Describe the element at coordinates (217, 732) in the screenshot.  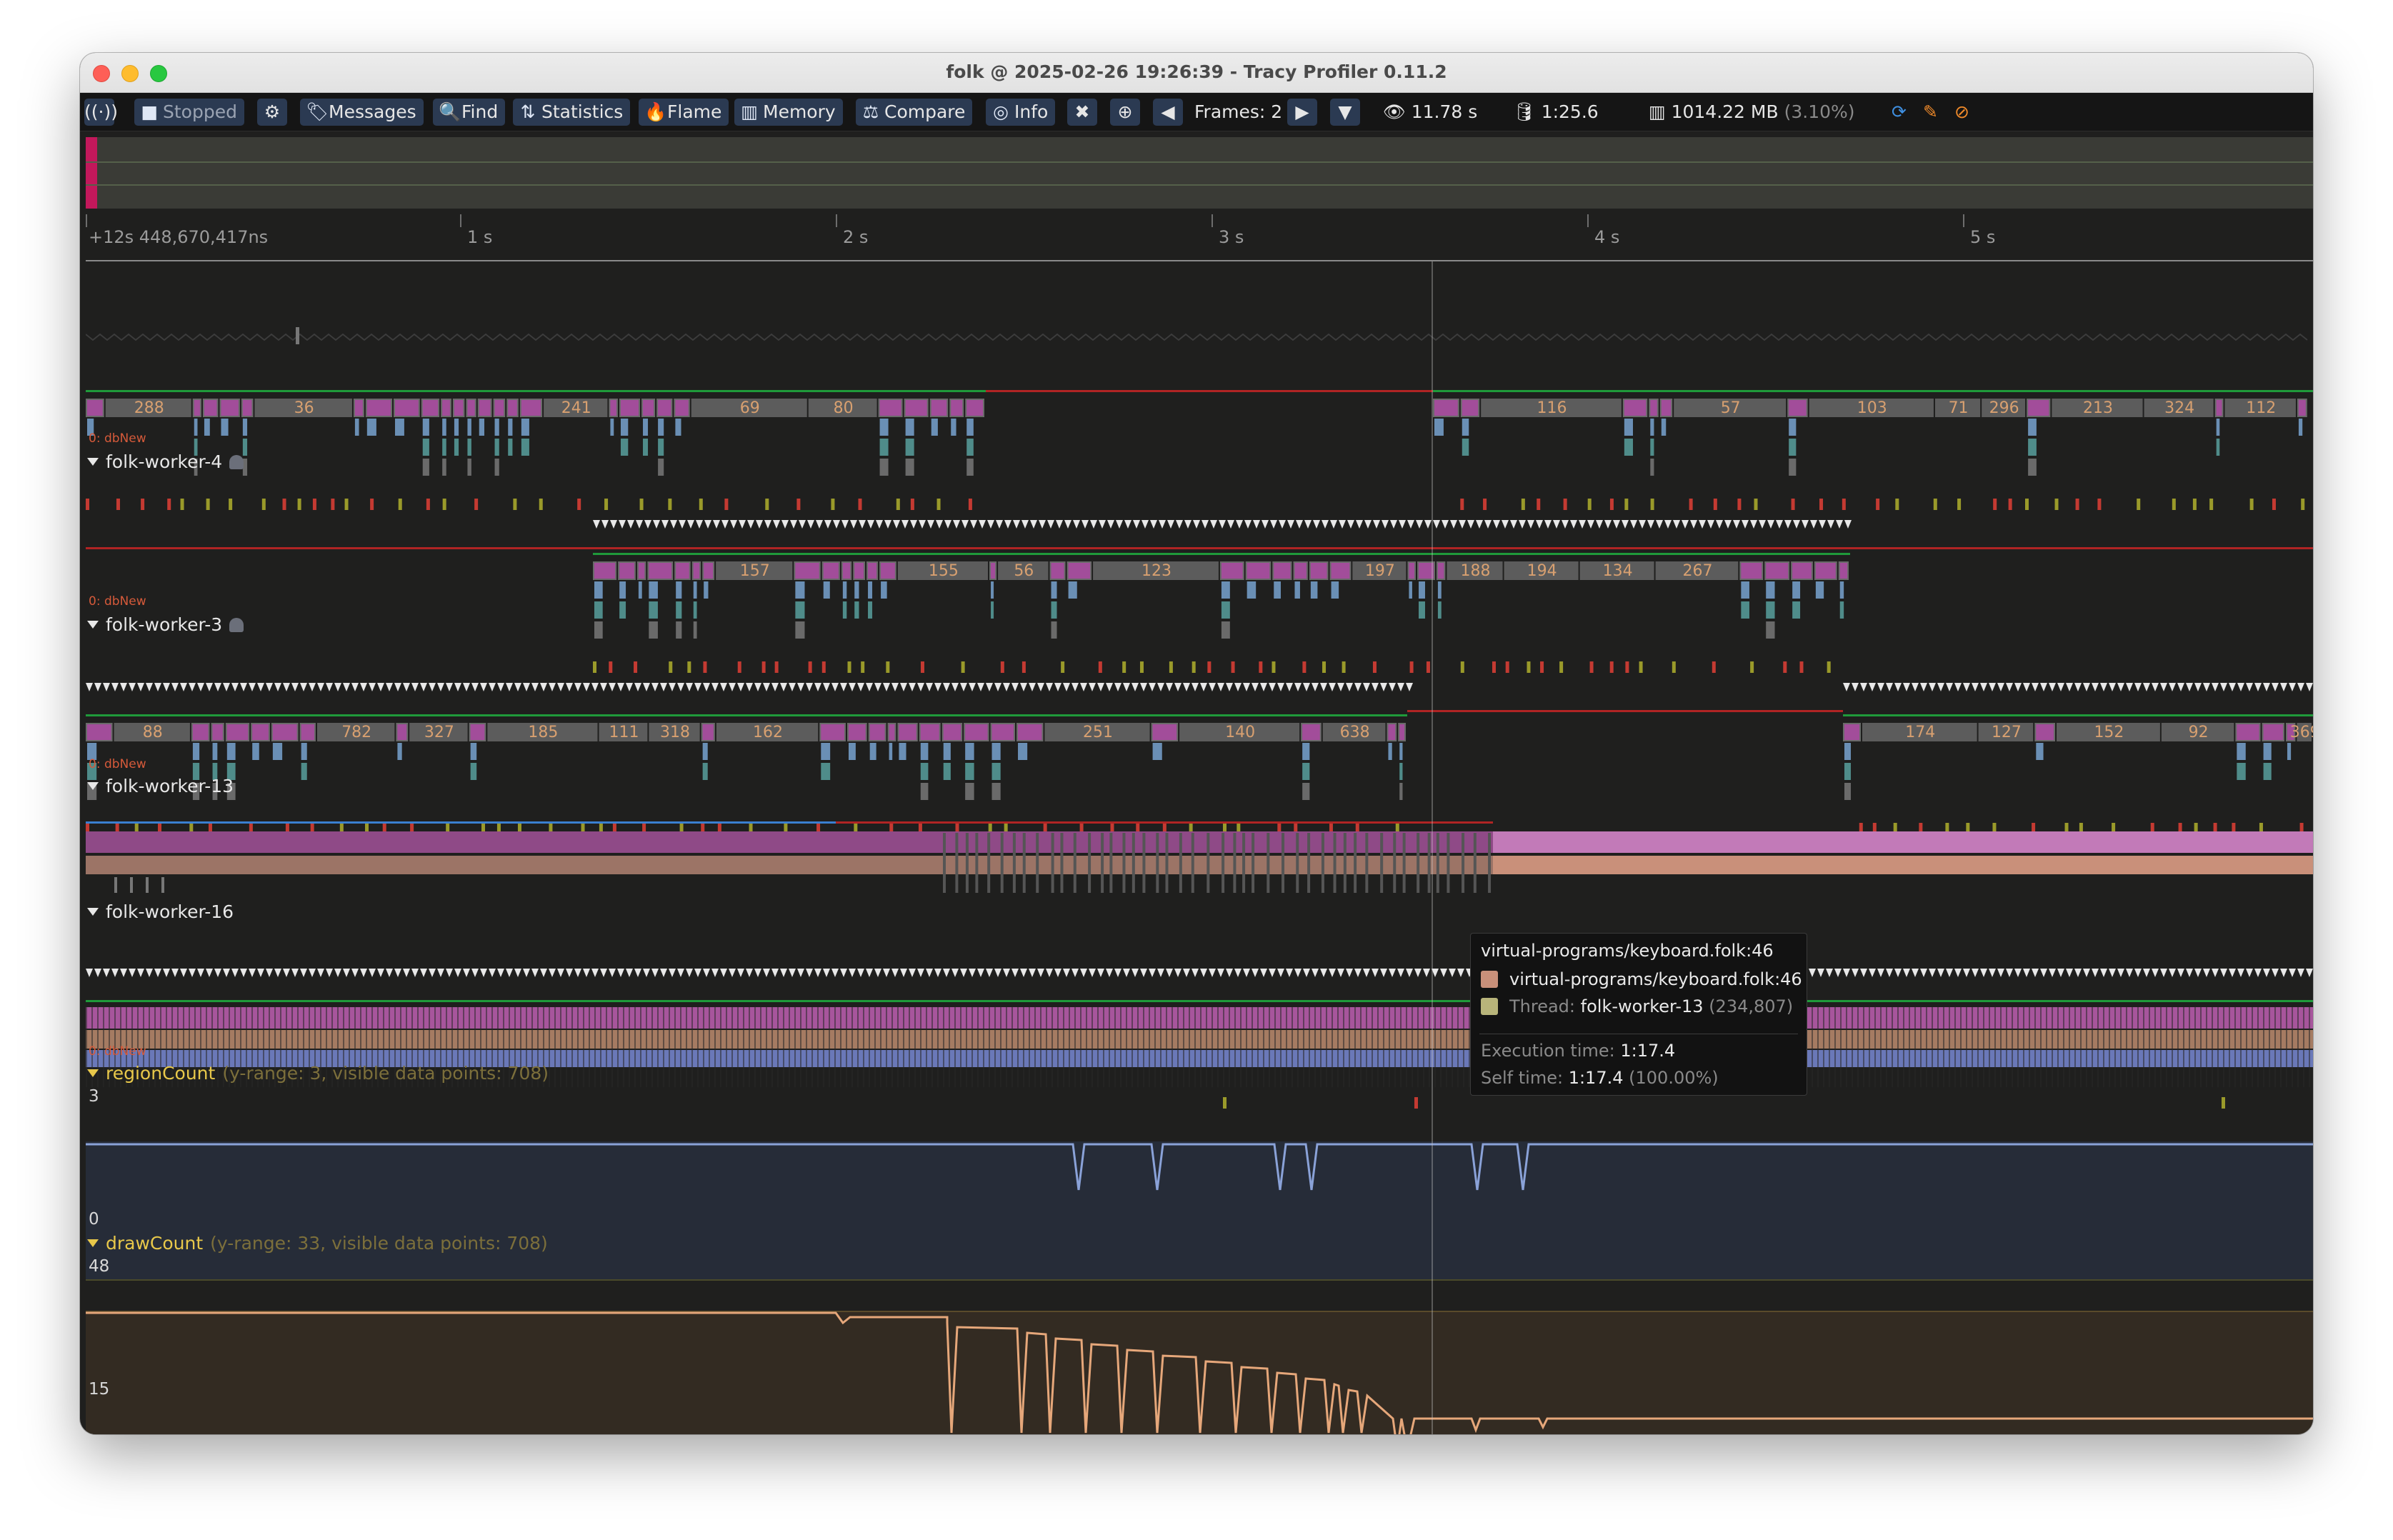
I see `worker-3-zone-fill` at that location.